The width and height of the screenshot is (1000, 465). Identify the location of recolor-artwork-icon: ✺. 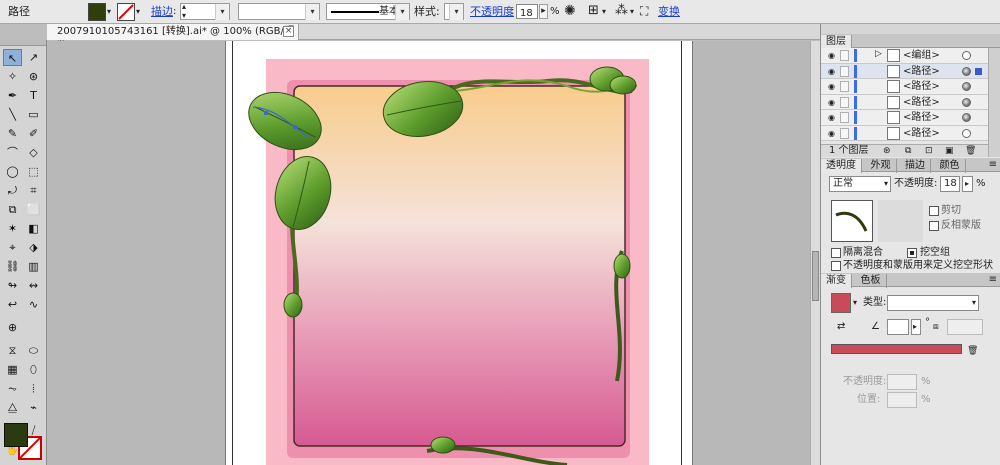
(570, 11).